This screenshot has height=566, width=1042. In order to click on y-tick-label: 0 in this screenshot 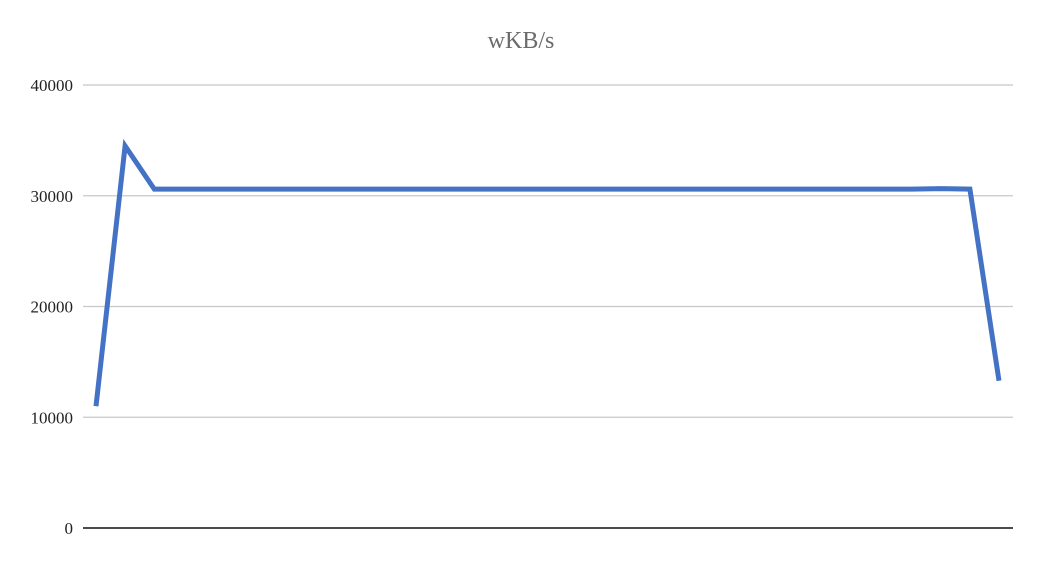, I will do `click(69, 528)`.